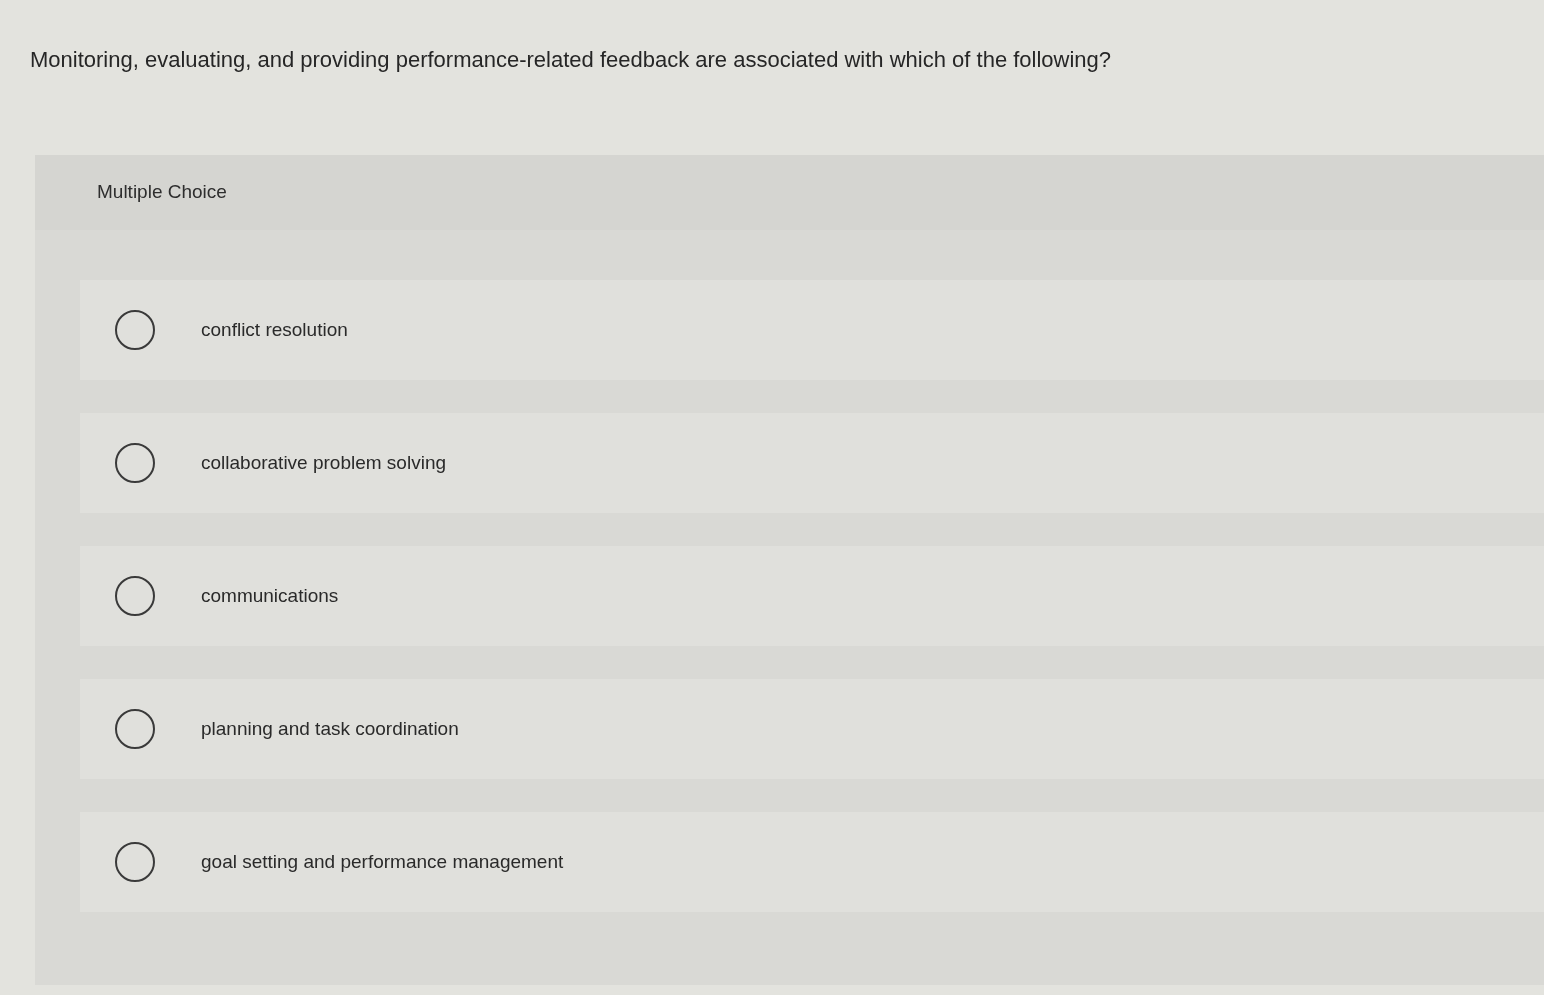 Image resolution: width=1544 pixels, height=995 pixels. I want to click on option-label: planning and task coordination, so click(330, 728).